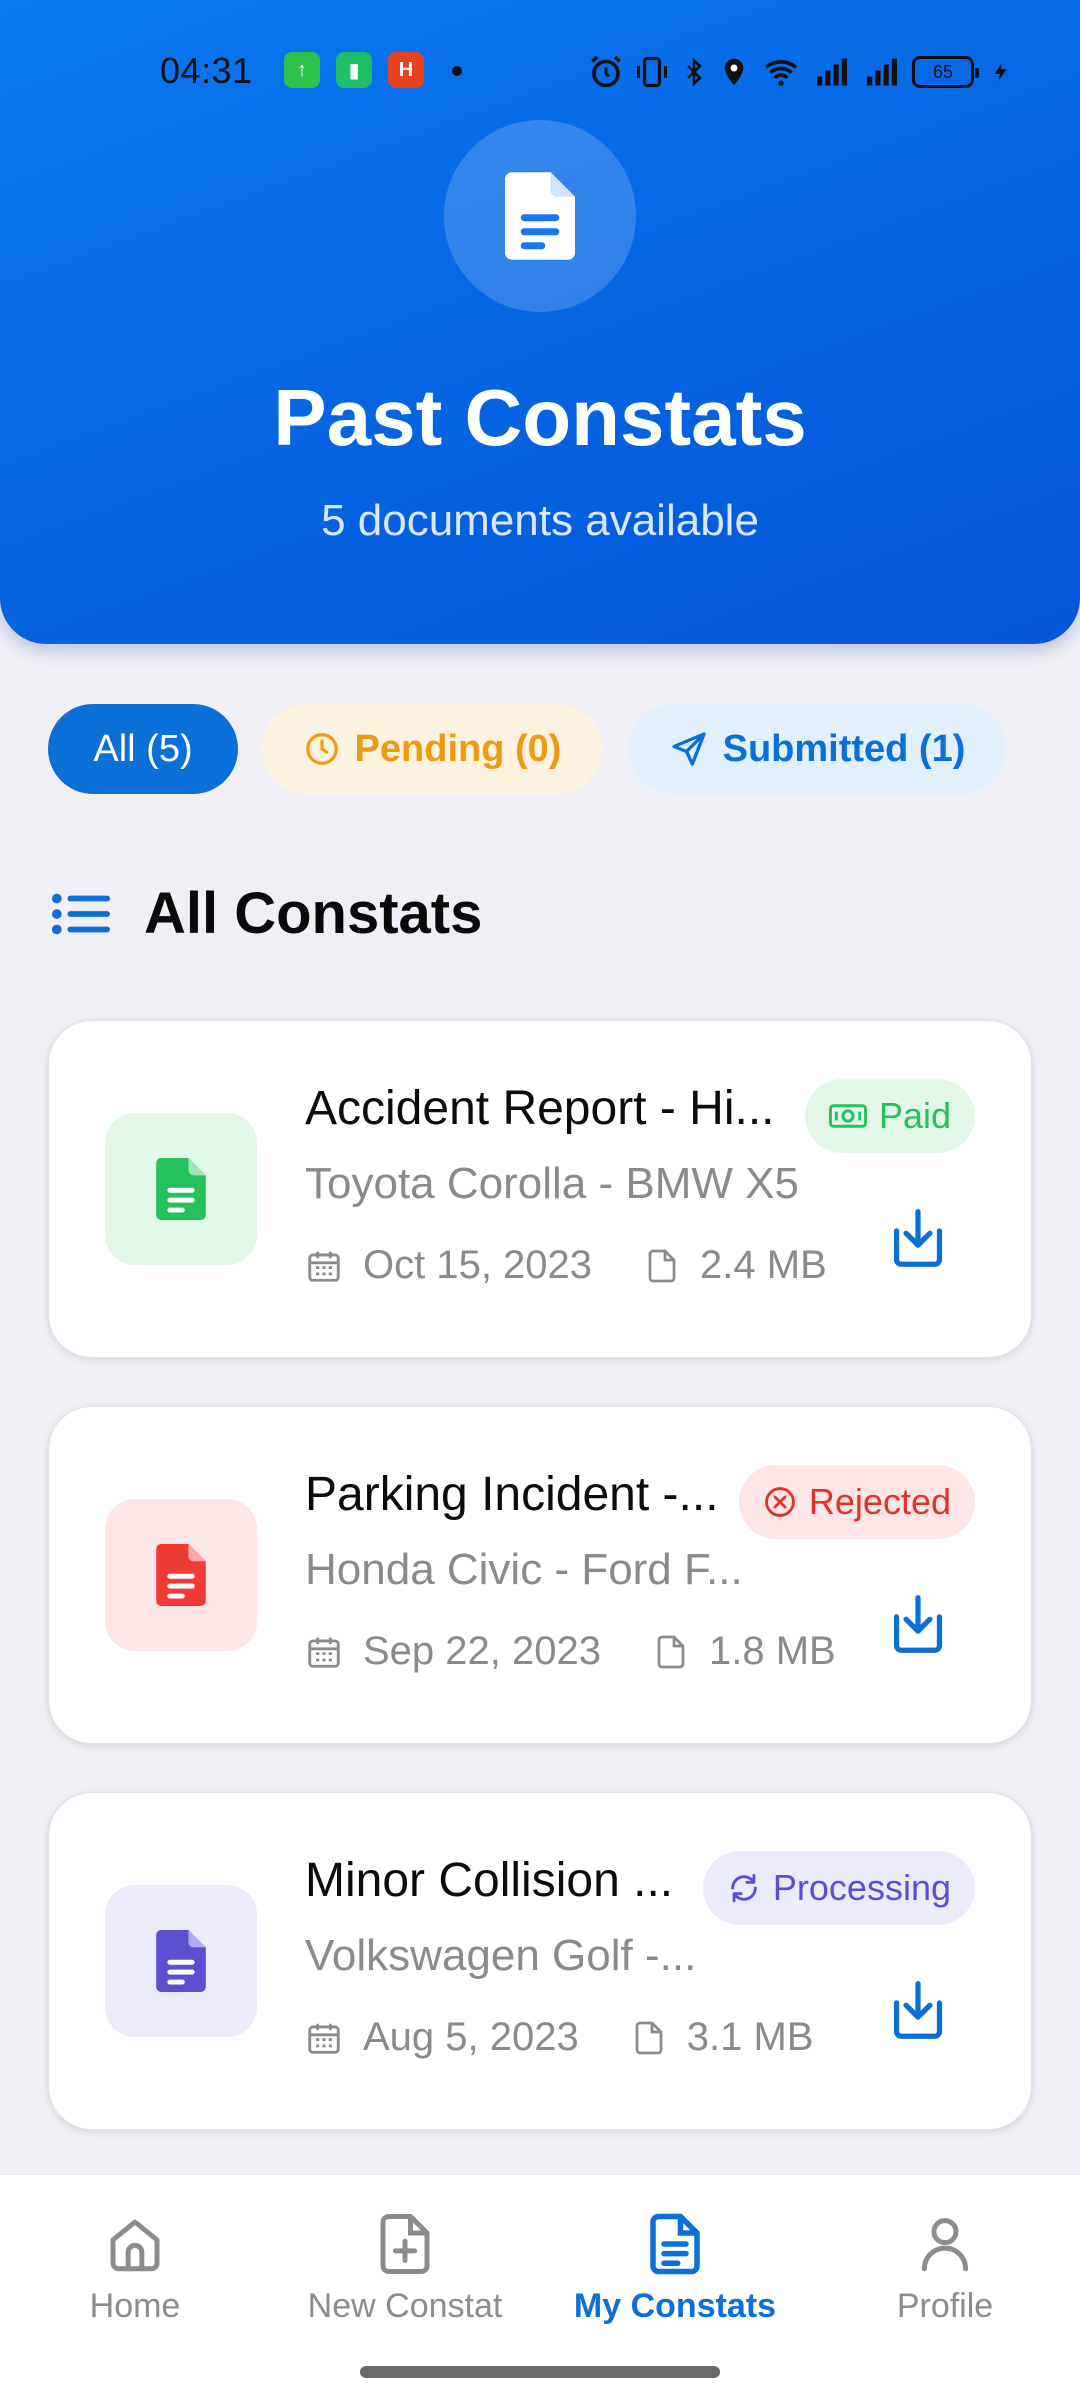 The image size is (1080, 2400). Describe the element at coordinates (772, 1651) in the screenshot. I see `card-size: 1.8 MB` at that location.